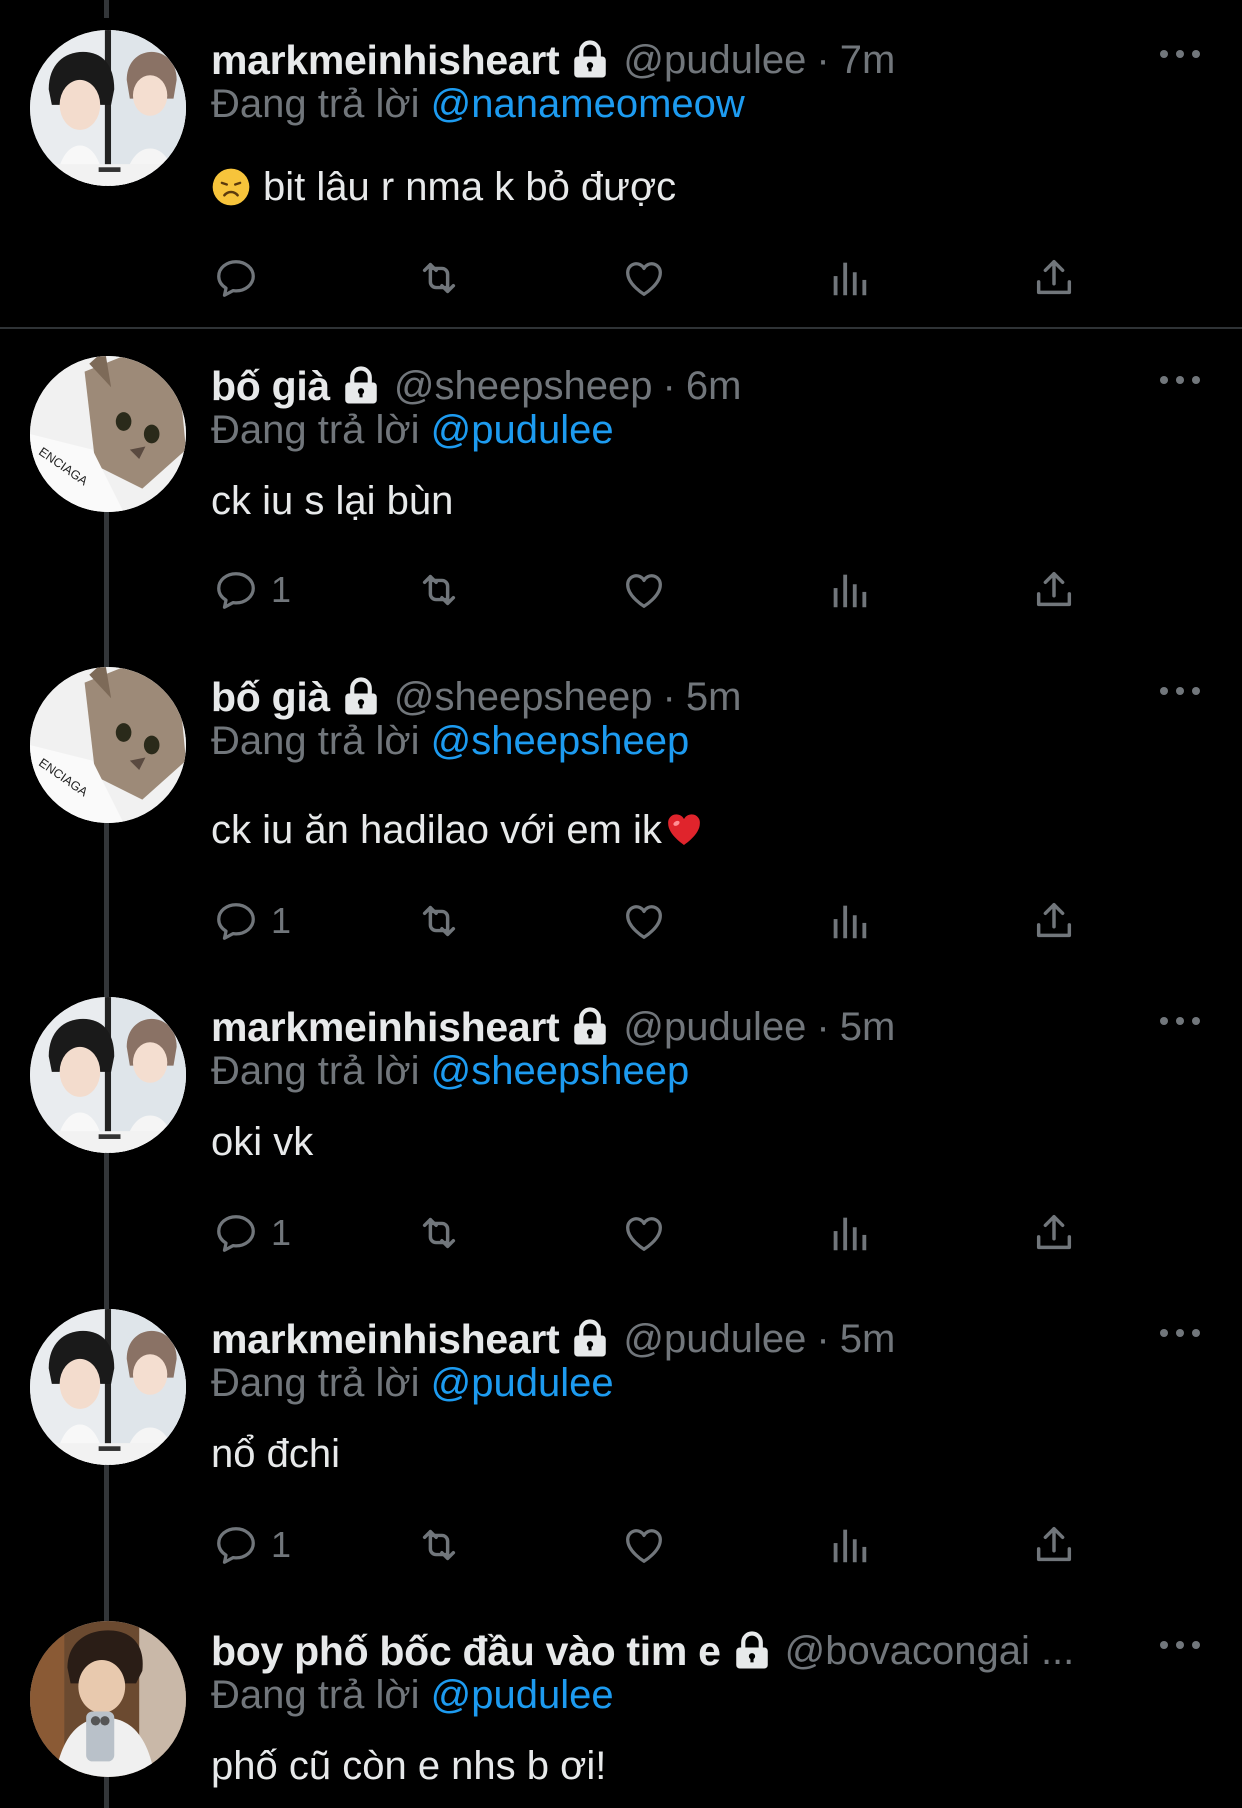 Image resolution: width=1242 pixels, height=1808 pixels. Describe the element at coordinates (412, 1698) in the screenshot. I see `replying-to: Đang trả lời @pudulee` at that location.